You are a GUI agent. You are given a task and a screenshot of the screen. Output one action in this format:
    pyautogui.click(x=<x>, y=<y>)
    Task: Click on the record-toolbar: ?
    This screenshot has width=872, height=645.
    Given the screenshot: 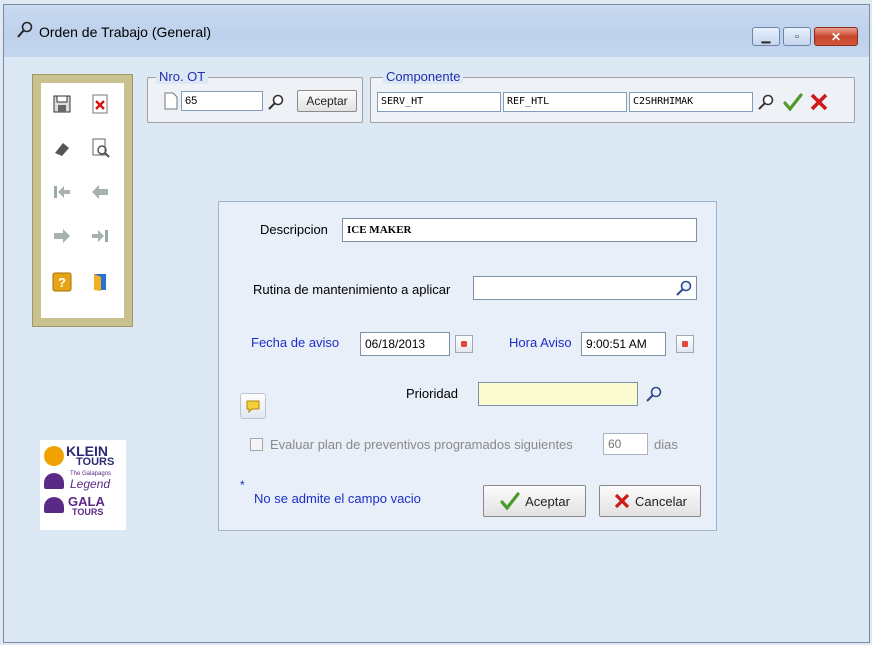 What is the action you would take?
    pyautogui.click(x=82, y=200)
    